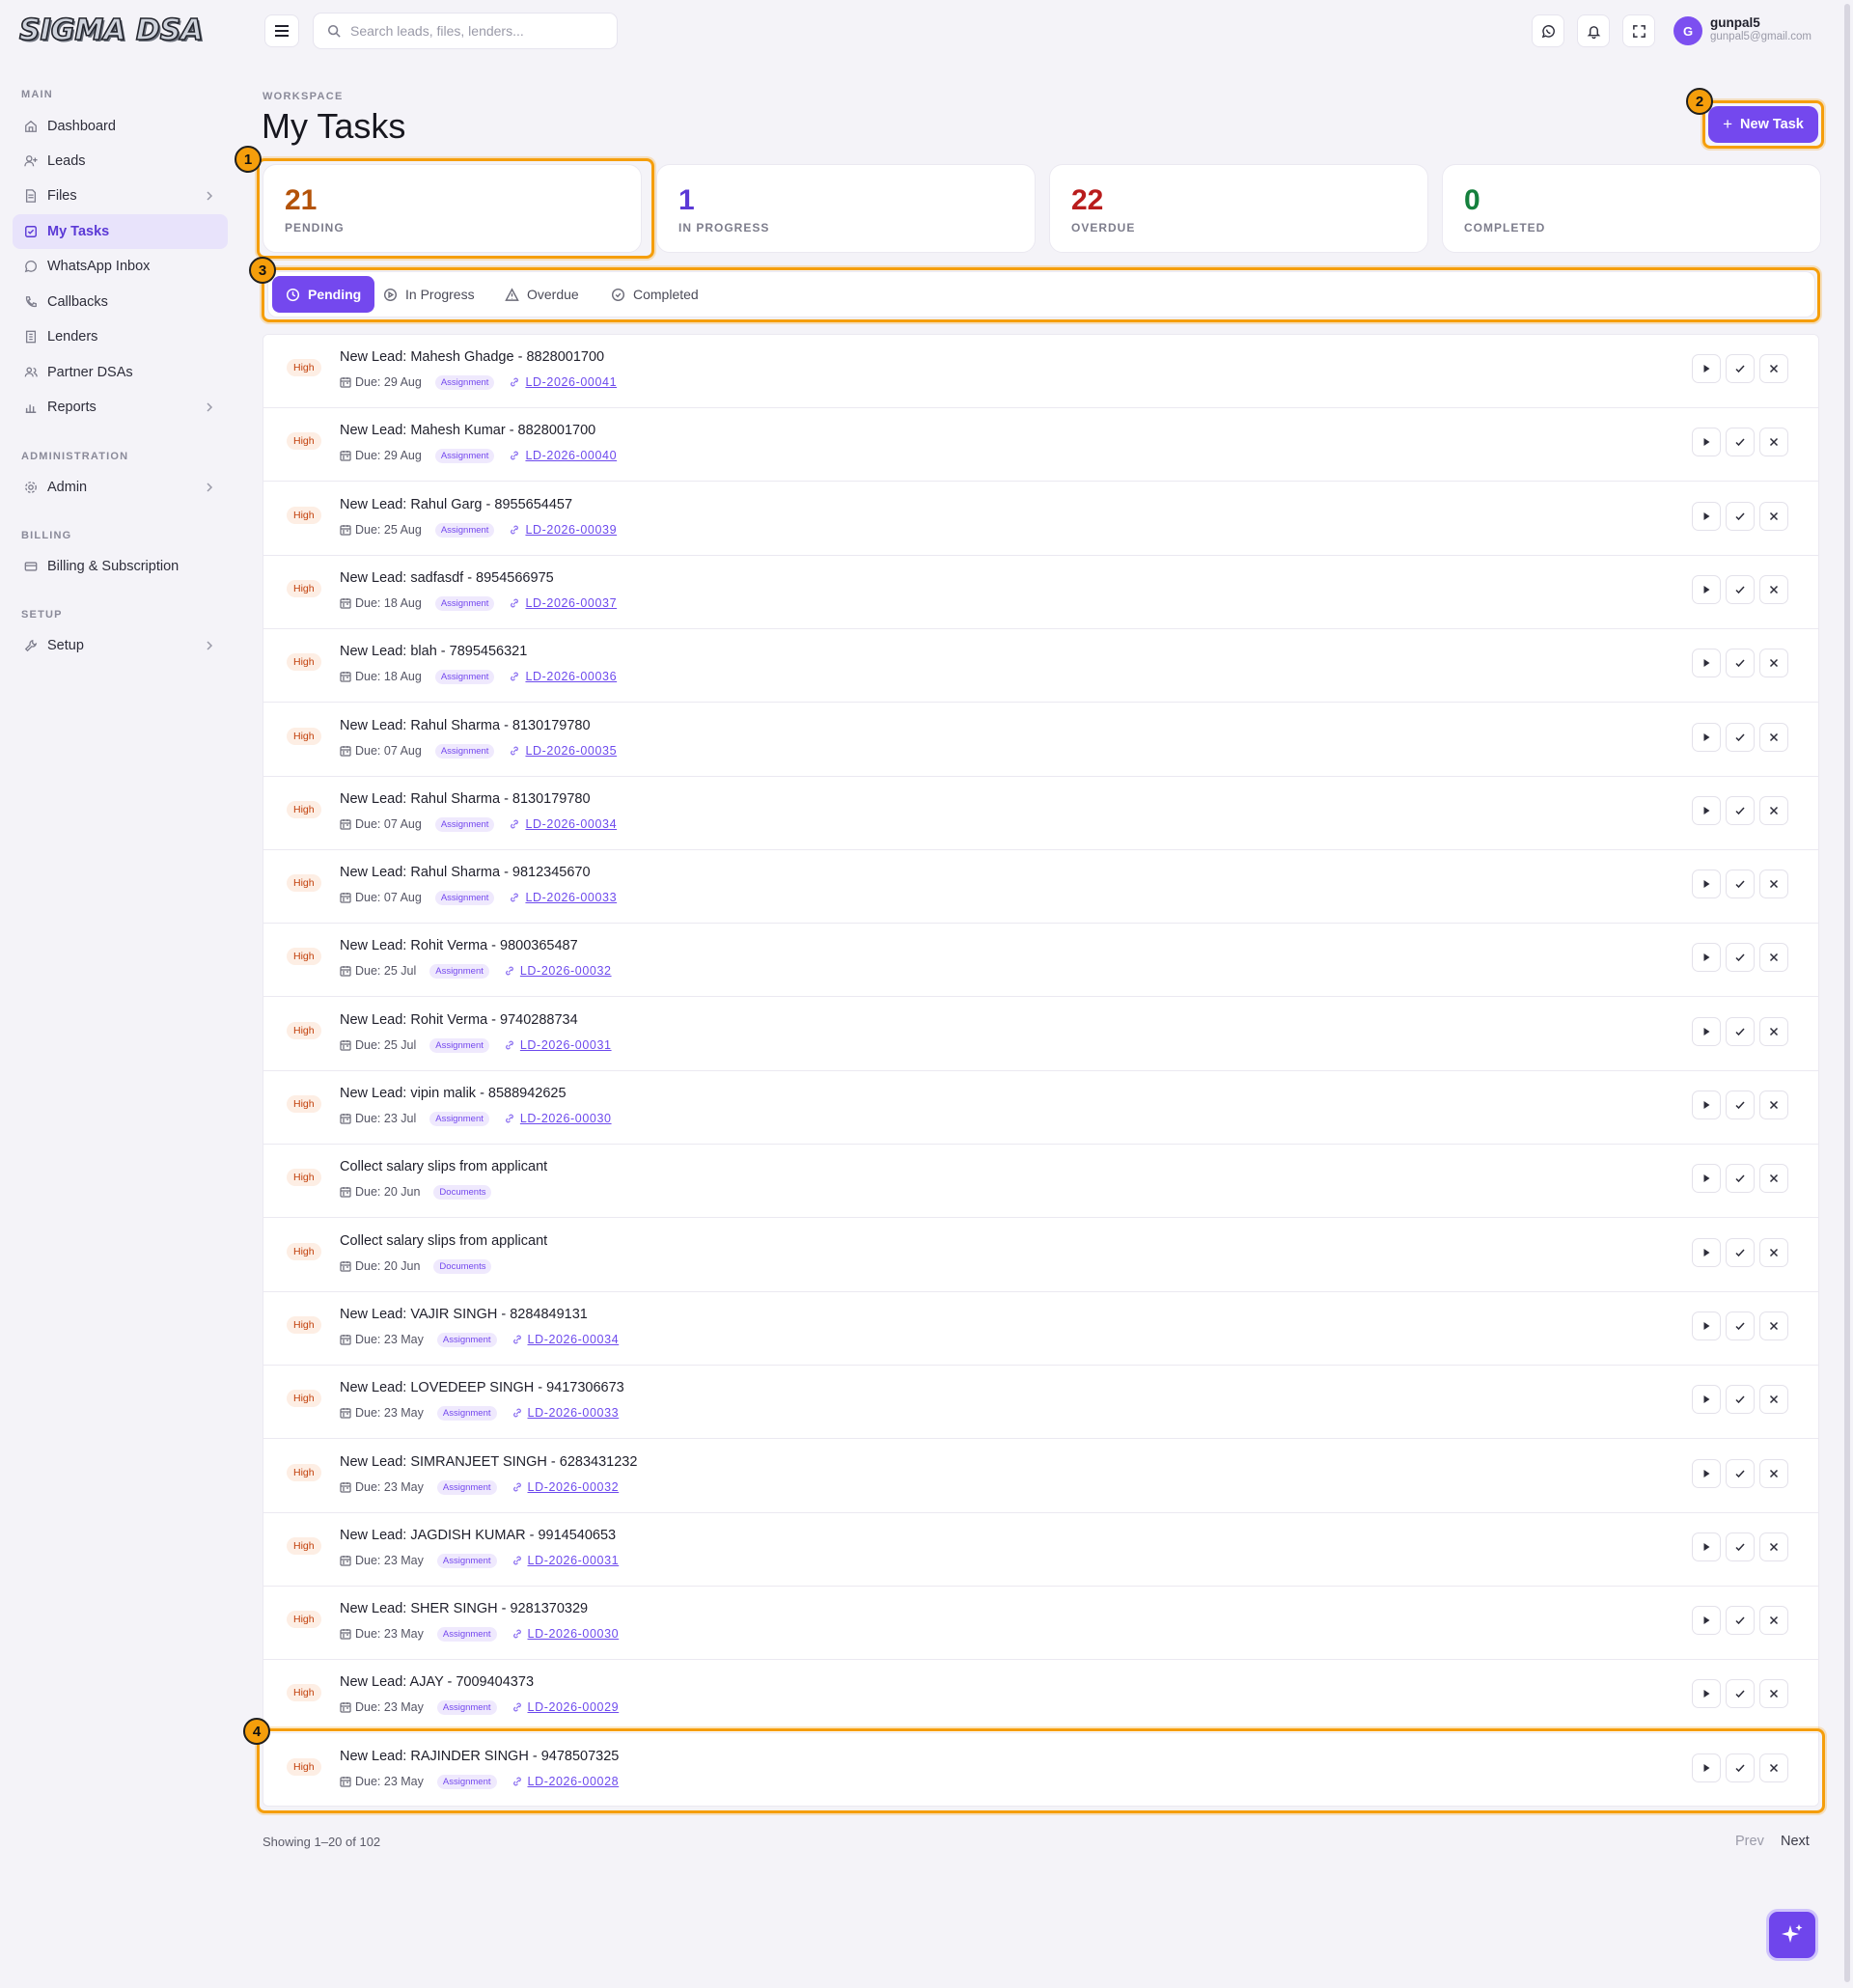 The height and width of the screenshot is (1988, 1853). What do you see at coordinates (465, 799) in the screenshot?
I see `task-title: New Lead: Rahul Sharma - 8130179780` at bounding box center [465, 799].